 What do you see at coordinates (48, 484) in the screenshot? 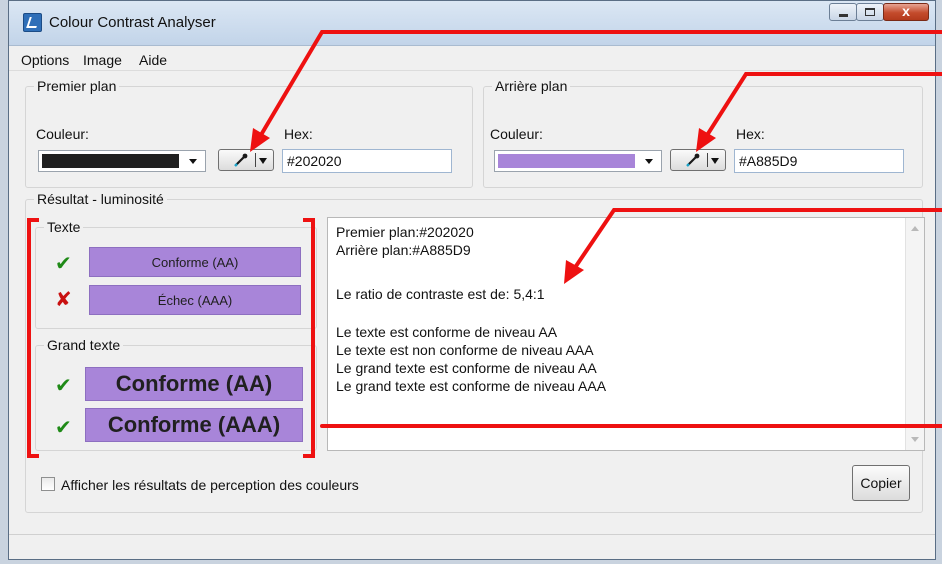
I see `colorblind-checkbox` at bounding box center [48, 484].